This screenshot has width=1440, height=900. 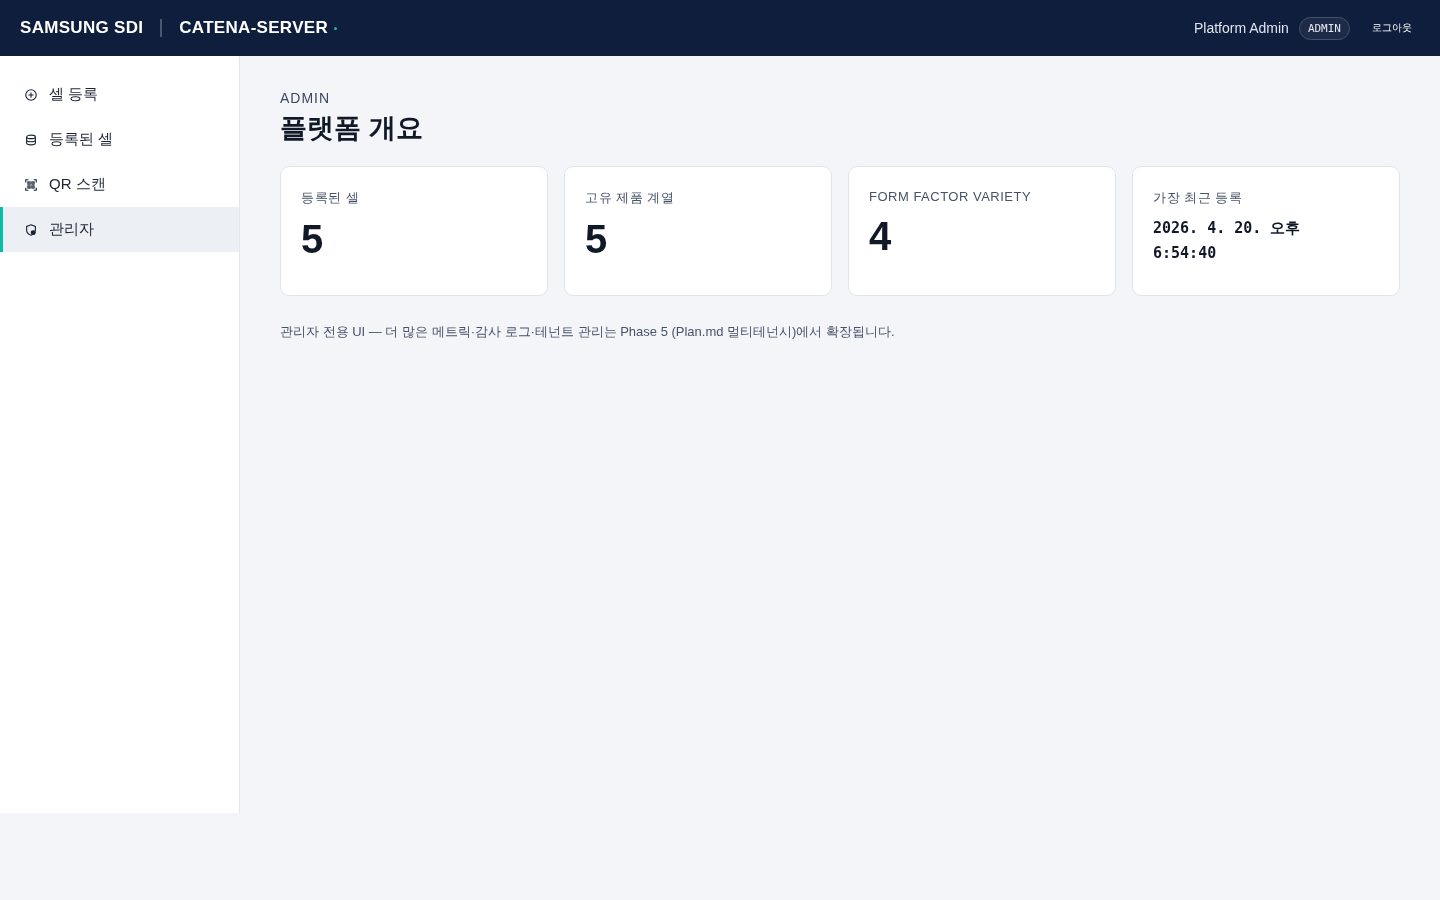 I want to click on brand-logo: SAMSUNG SDI, so click(x=82, y=28).